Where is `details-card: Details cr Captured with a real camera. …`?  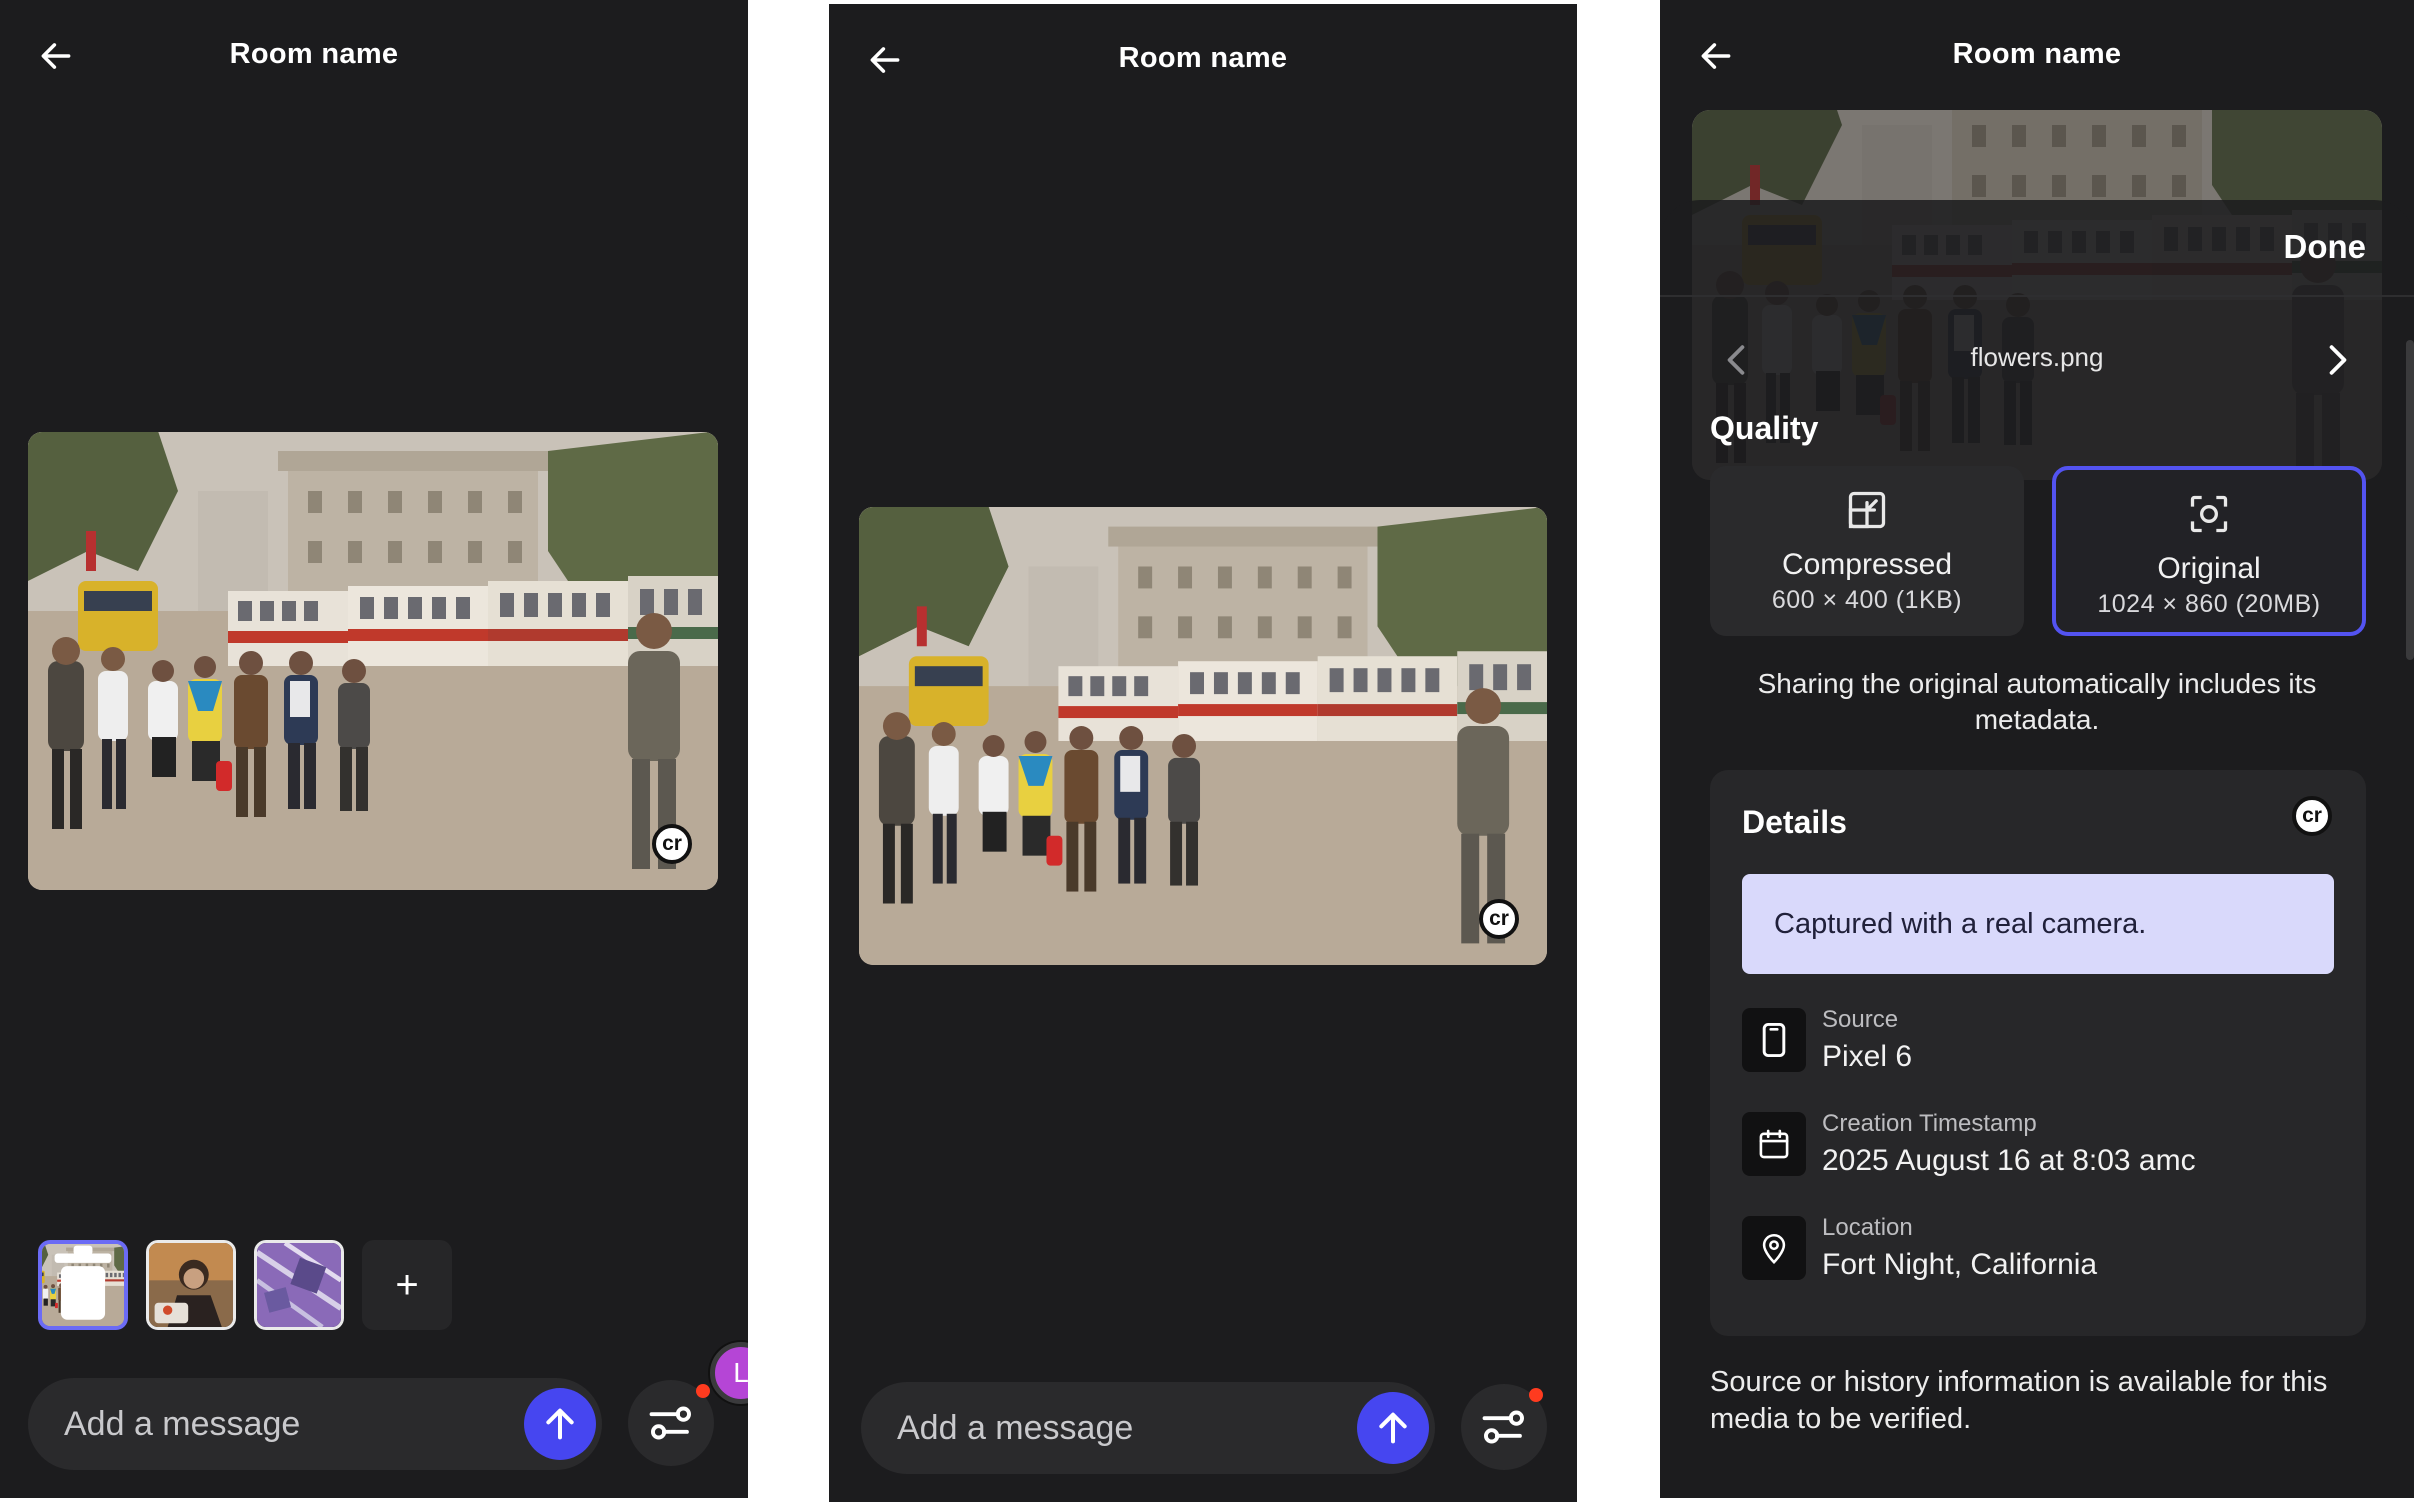 details-card: Details cr Captured with a real camera. … is located at coordinates (2038, 1053).